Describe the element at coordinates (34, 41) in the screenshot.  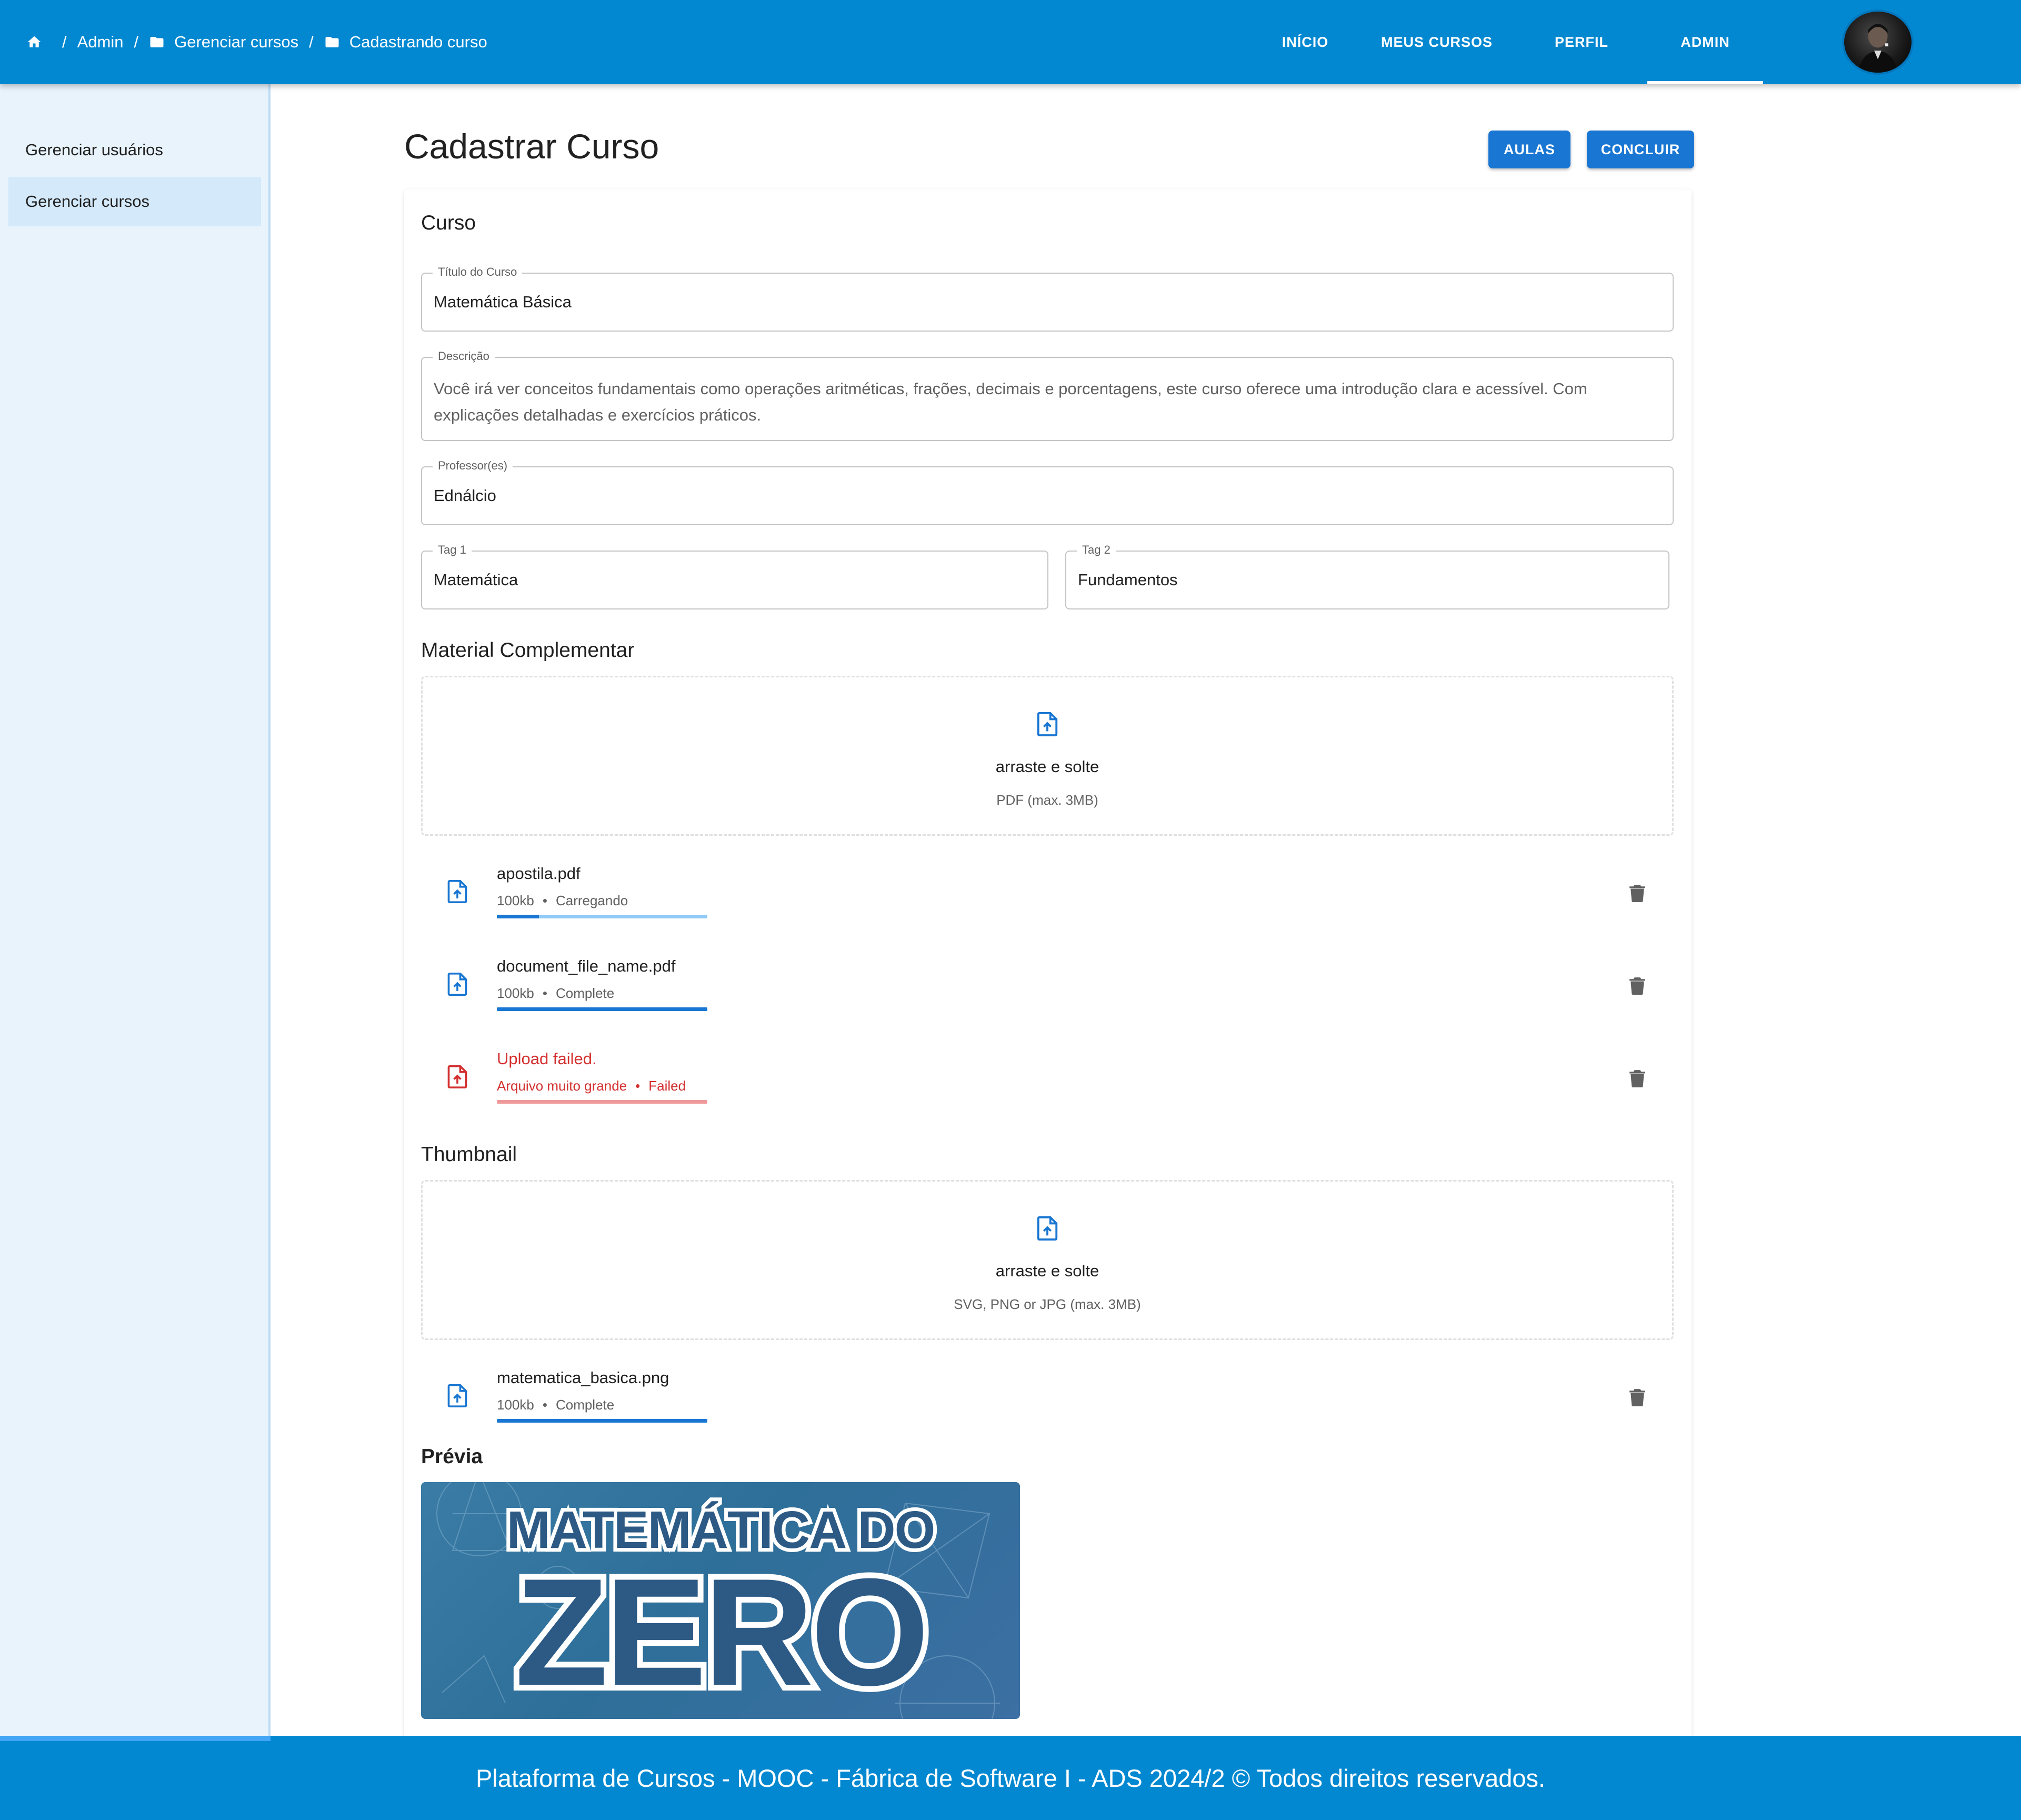
I see `home-icon` at that location.